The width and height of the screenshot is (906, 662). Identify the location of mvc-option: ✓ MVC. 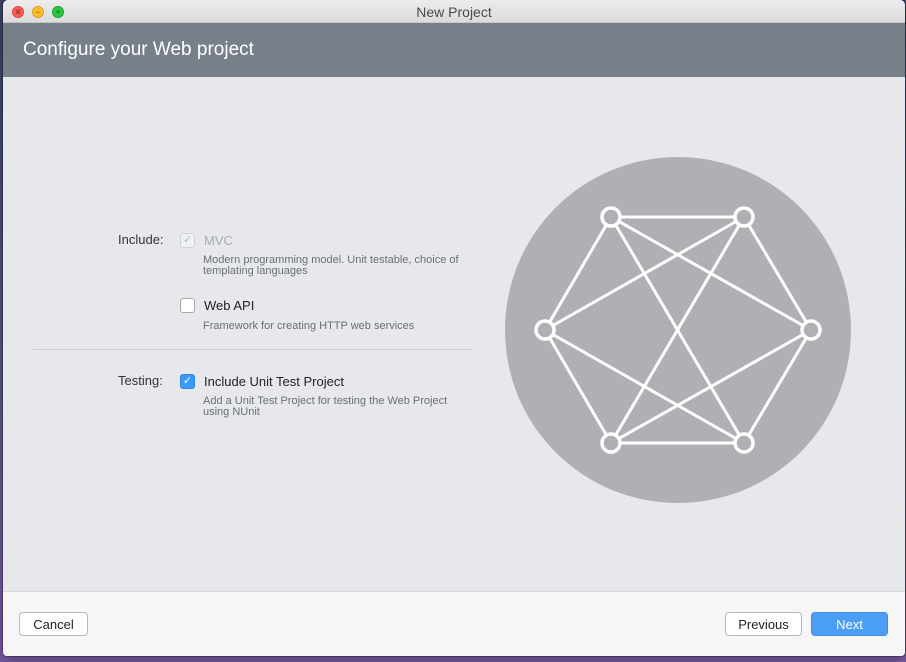
(206, 240).